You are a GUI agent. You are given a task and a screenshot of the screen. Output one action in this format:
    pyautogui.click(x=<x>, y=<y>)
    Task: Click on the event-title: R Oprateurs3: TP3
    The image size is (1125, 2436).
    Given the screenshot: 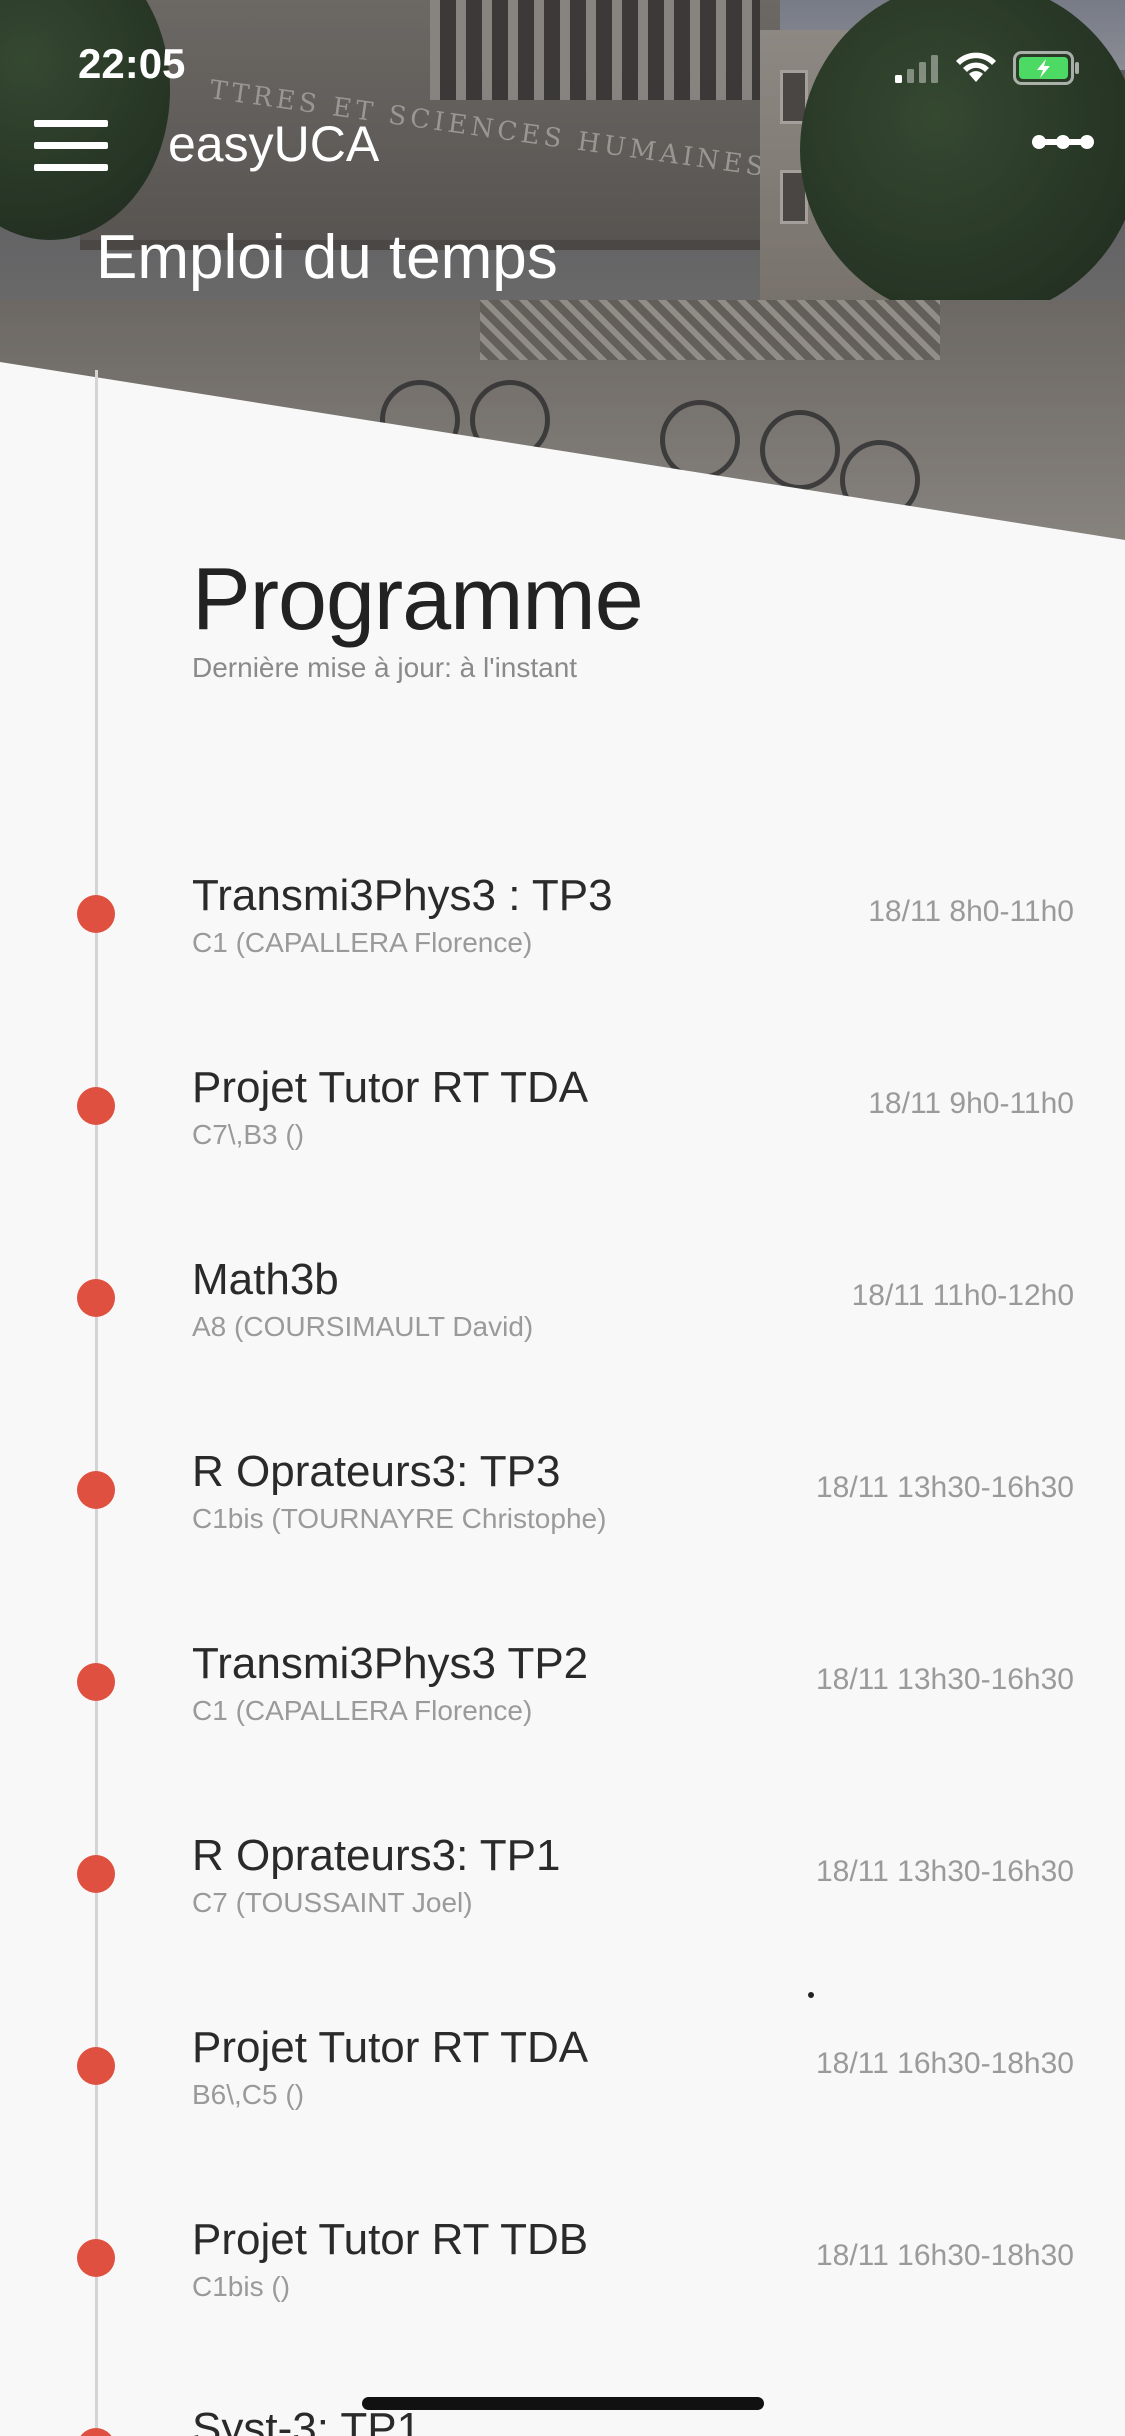 What is the action you would take?
    pyautogui.click(x=376, y=1471)
    